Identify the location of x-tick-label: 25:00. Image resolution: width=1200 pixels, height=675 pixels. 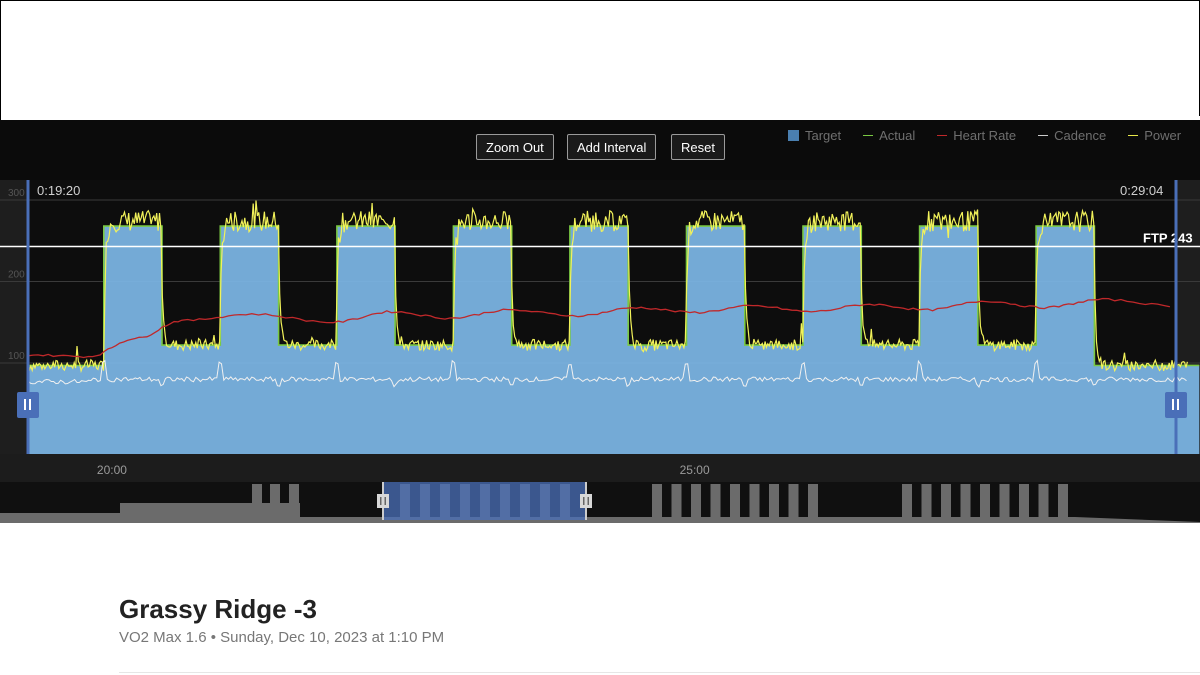
(695, 470).